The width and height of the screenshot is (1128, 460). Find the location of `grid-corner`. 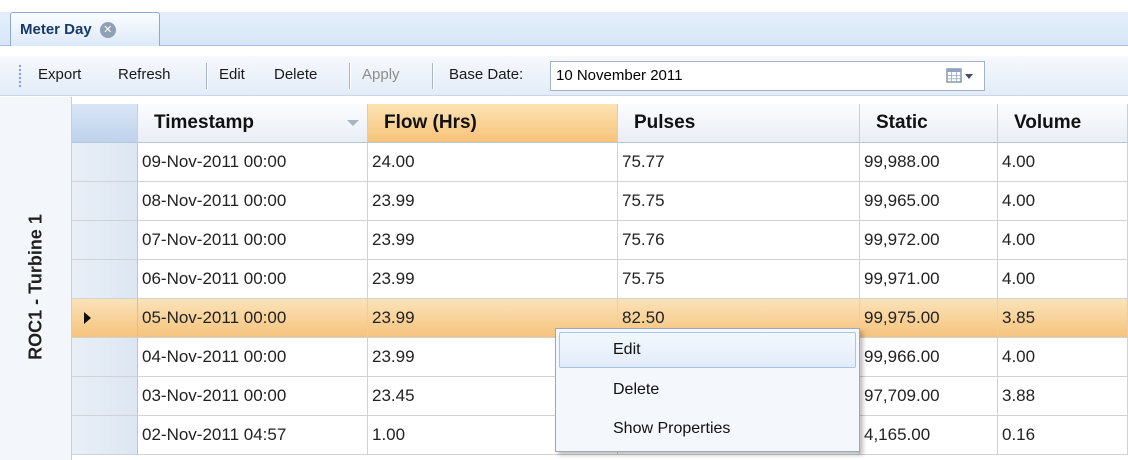

grid-corner is located at coordinates (105, 123).